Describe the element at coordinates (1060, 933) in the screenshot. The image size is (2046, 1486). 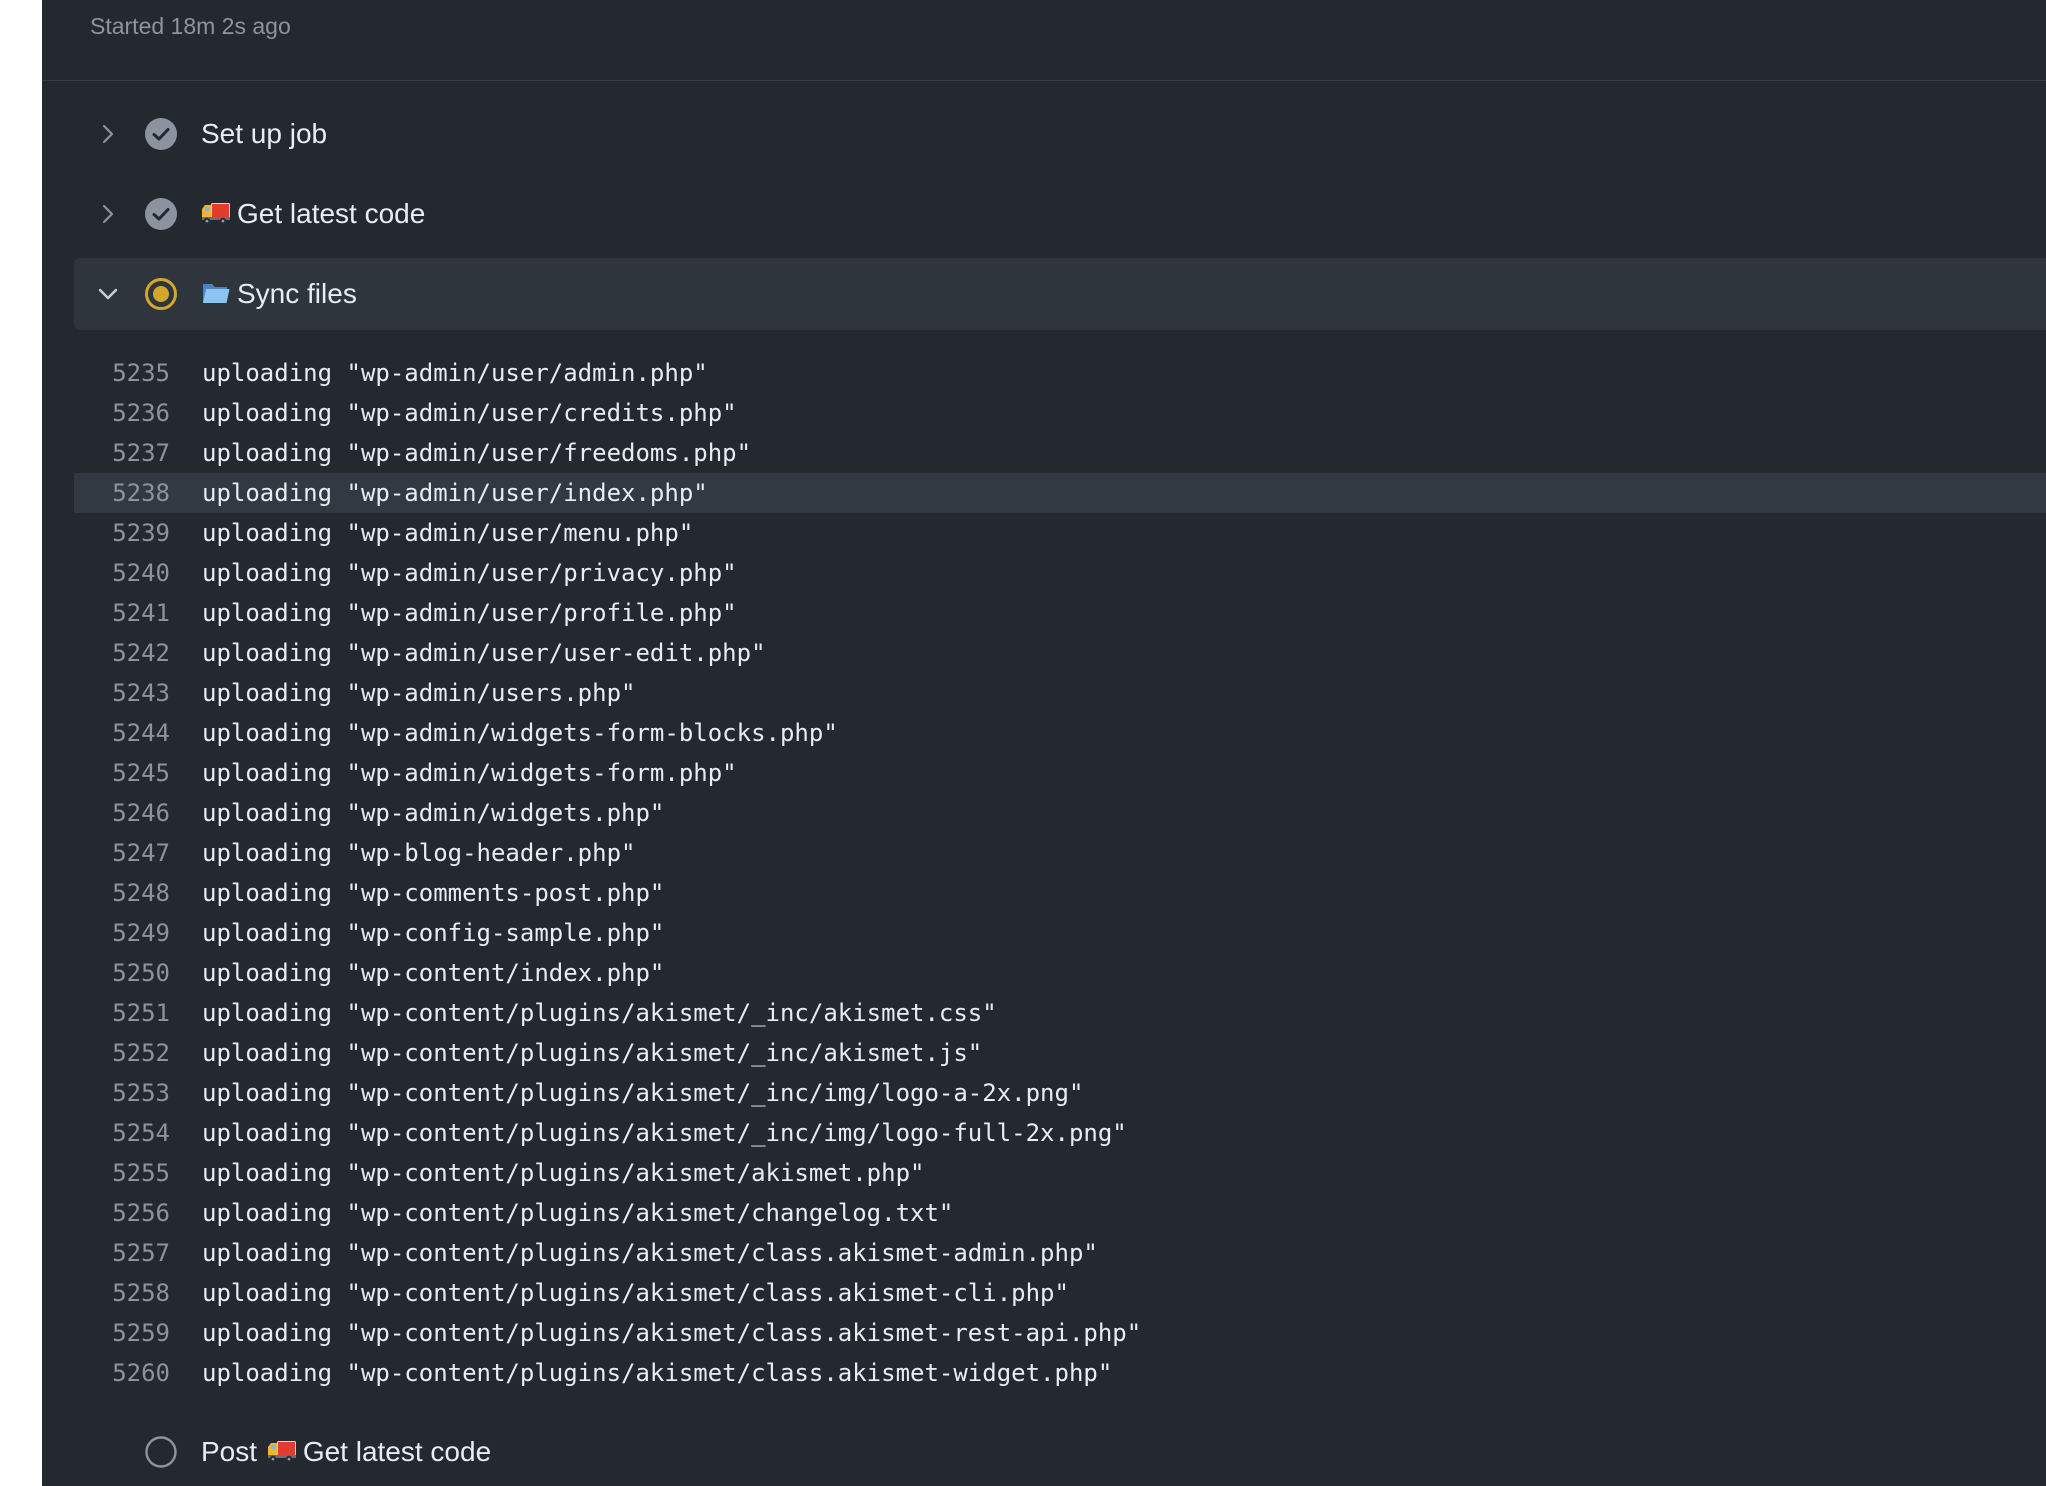
I see `log-line: 5249 uploading "wp-config-sample.php"` at that location.